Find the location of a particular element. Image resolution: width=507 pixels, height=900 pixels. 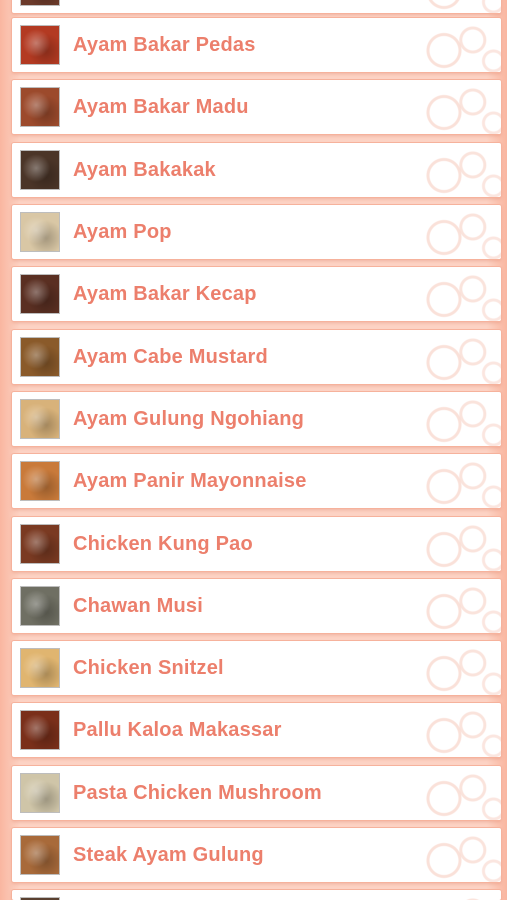

recipe-title: Pallu Kaloa Makassar is located at coordinates (177, 730).